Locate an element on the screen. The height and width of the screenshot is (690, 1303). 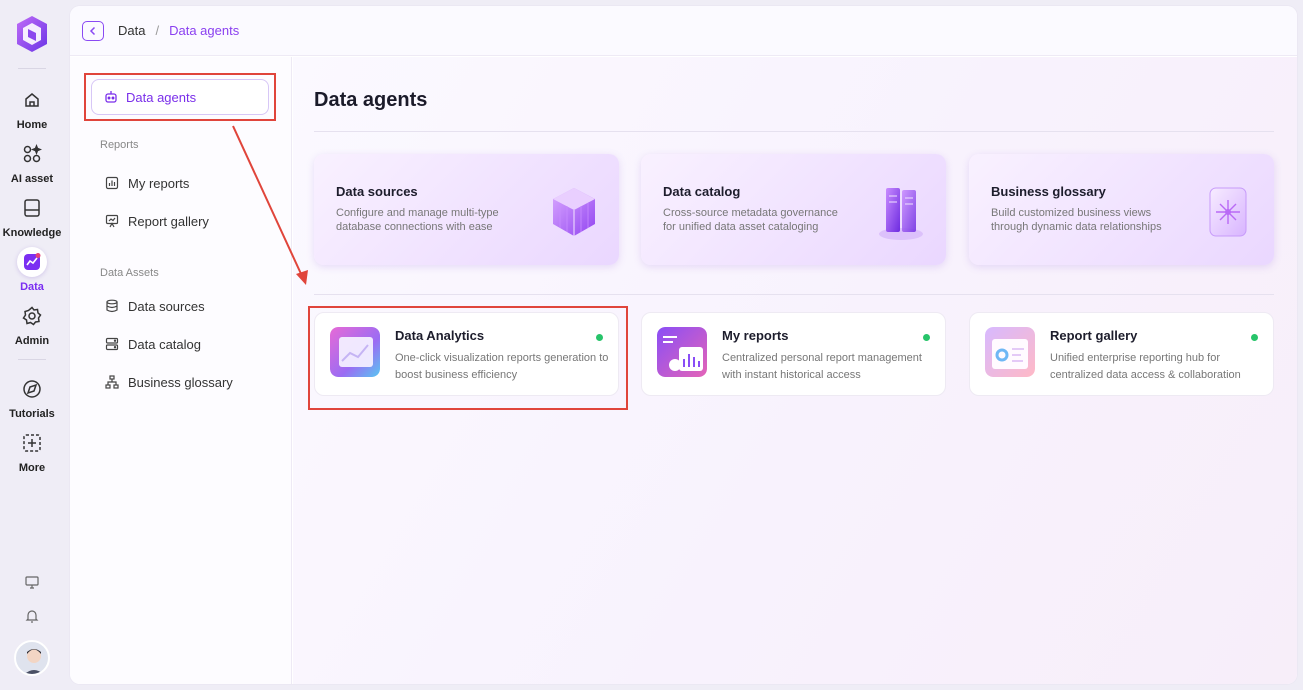
gear-icon is located at coordinates (32, 316).